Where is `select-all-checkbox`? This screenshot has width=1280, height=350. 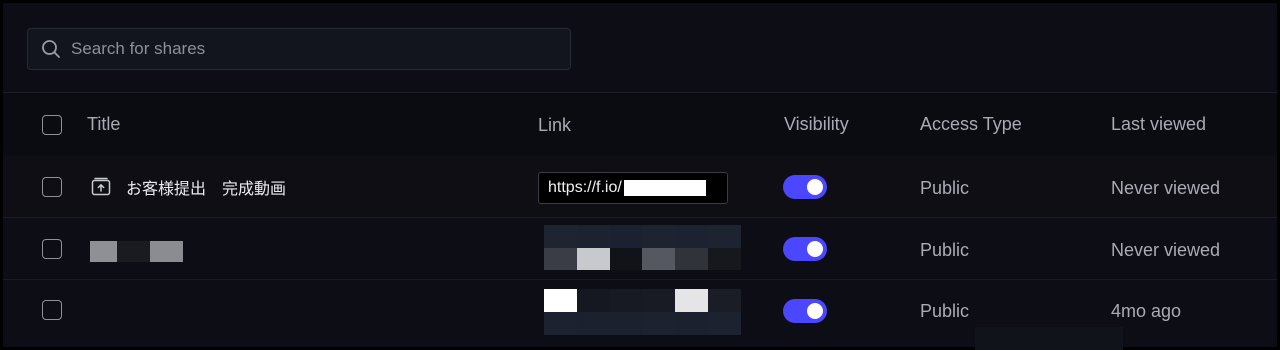
select-all-checkbox is located at coordinates (52, 125).